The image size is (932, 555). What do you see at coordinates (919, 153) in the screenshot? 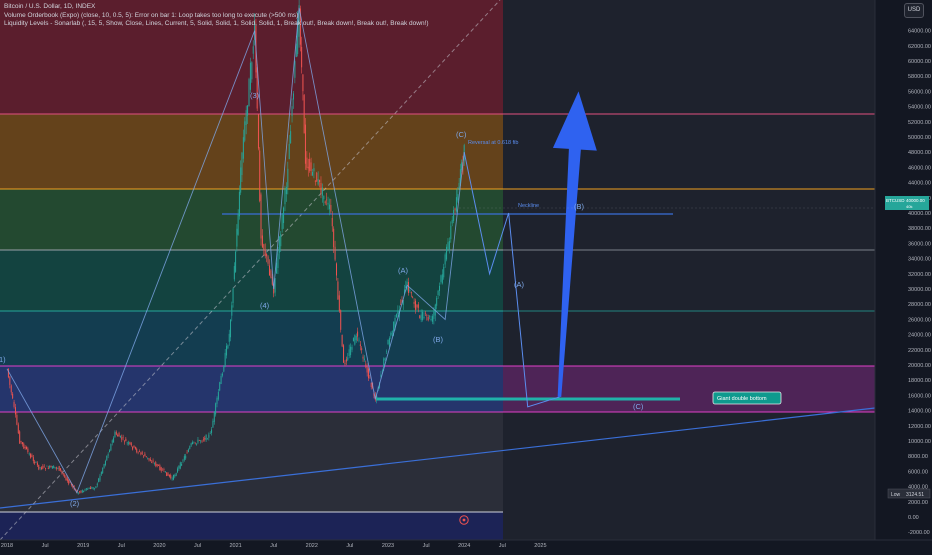
I see `price-axis-tick: 48000.00` at bounding box center [919, 153].